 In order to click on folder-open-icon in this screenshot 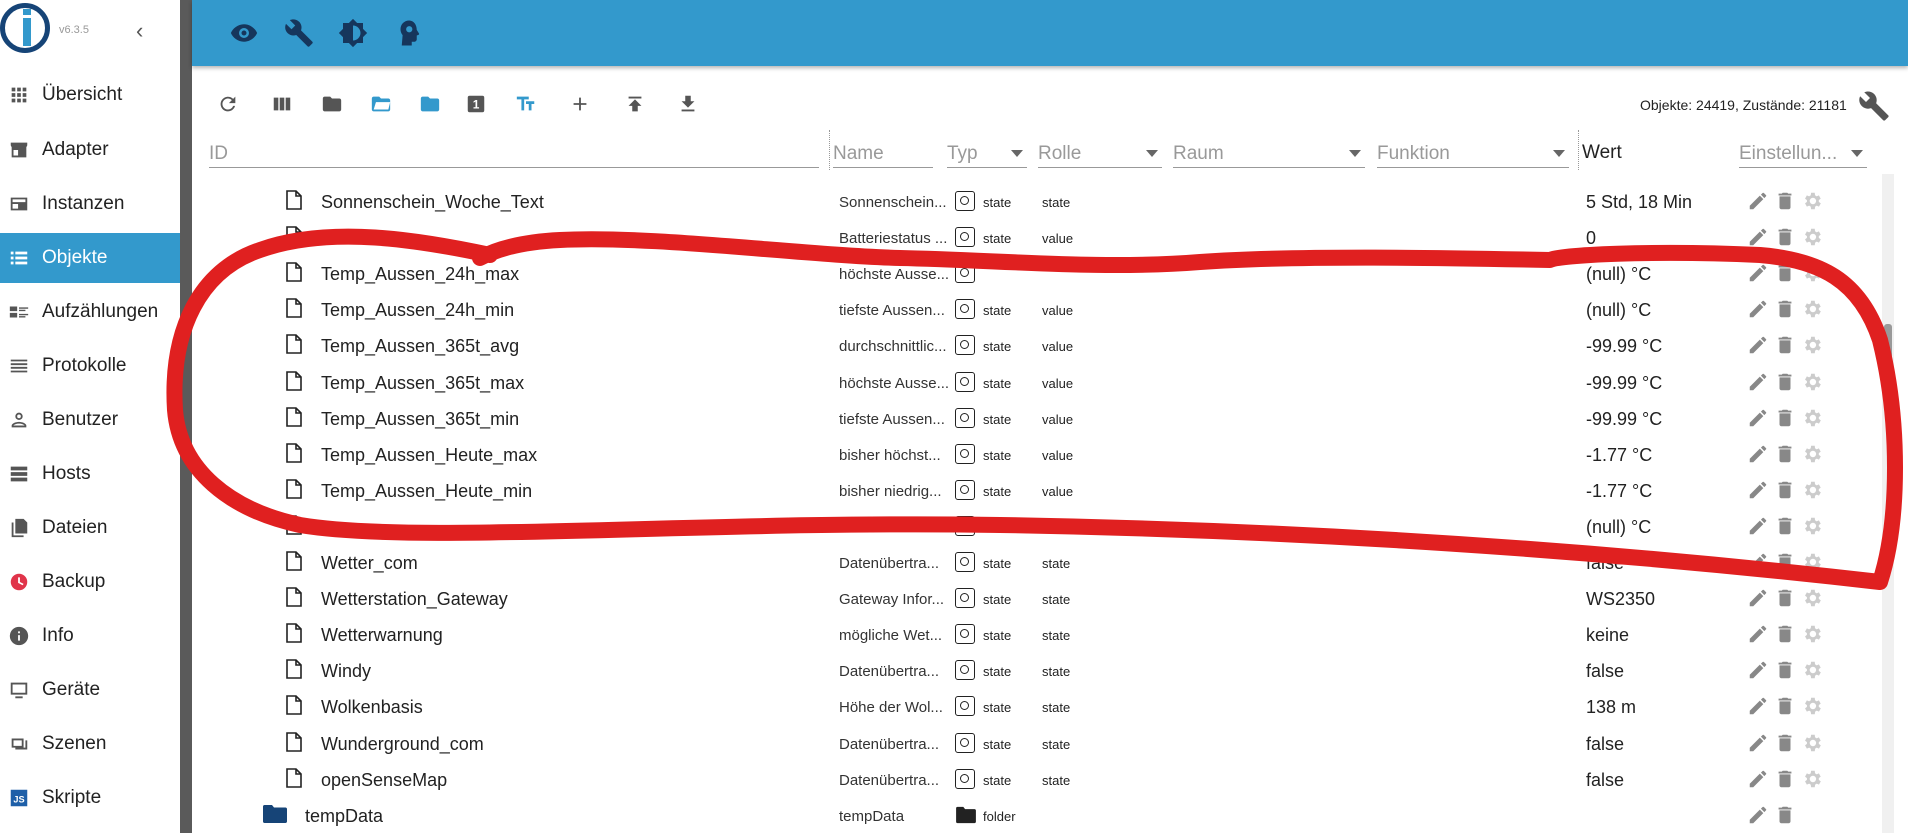, I will do `click(381, 104)`.